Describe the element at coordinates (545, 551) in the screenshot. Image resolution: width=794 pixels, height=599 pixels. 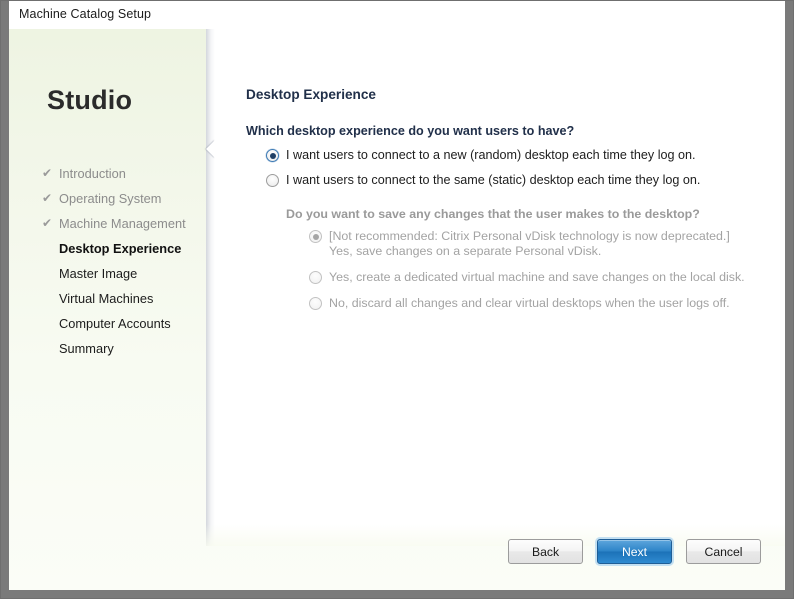
I see `back-button: Back` at that location.